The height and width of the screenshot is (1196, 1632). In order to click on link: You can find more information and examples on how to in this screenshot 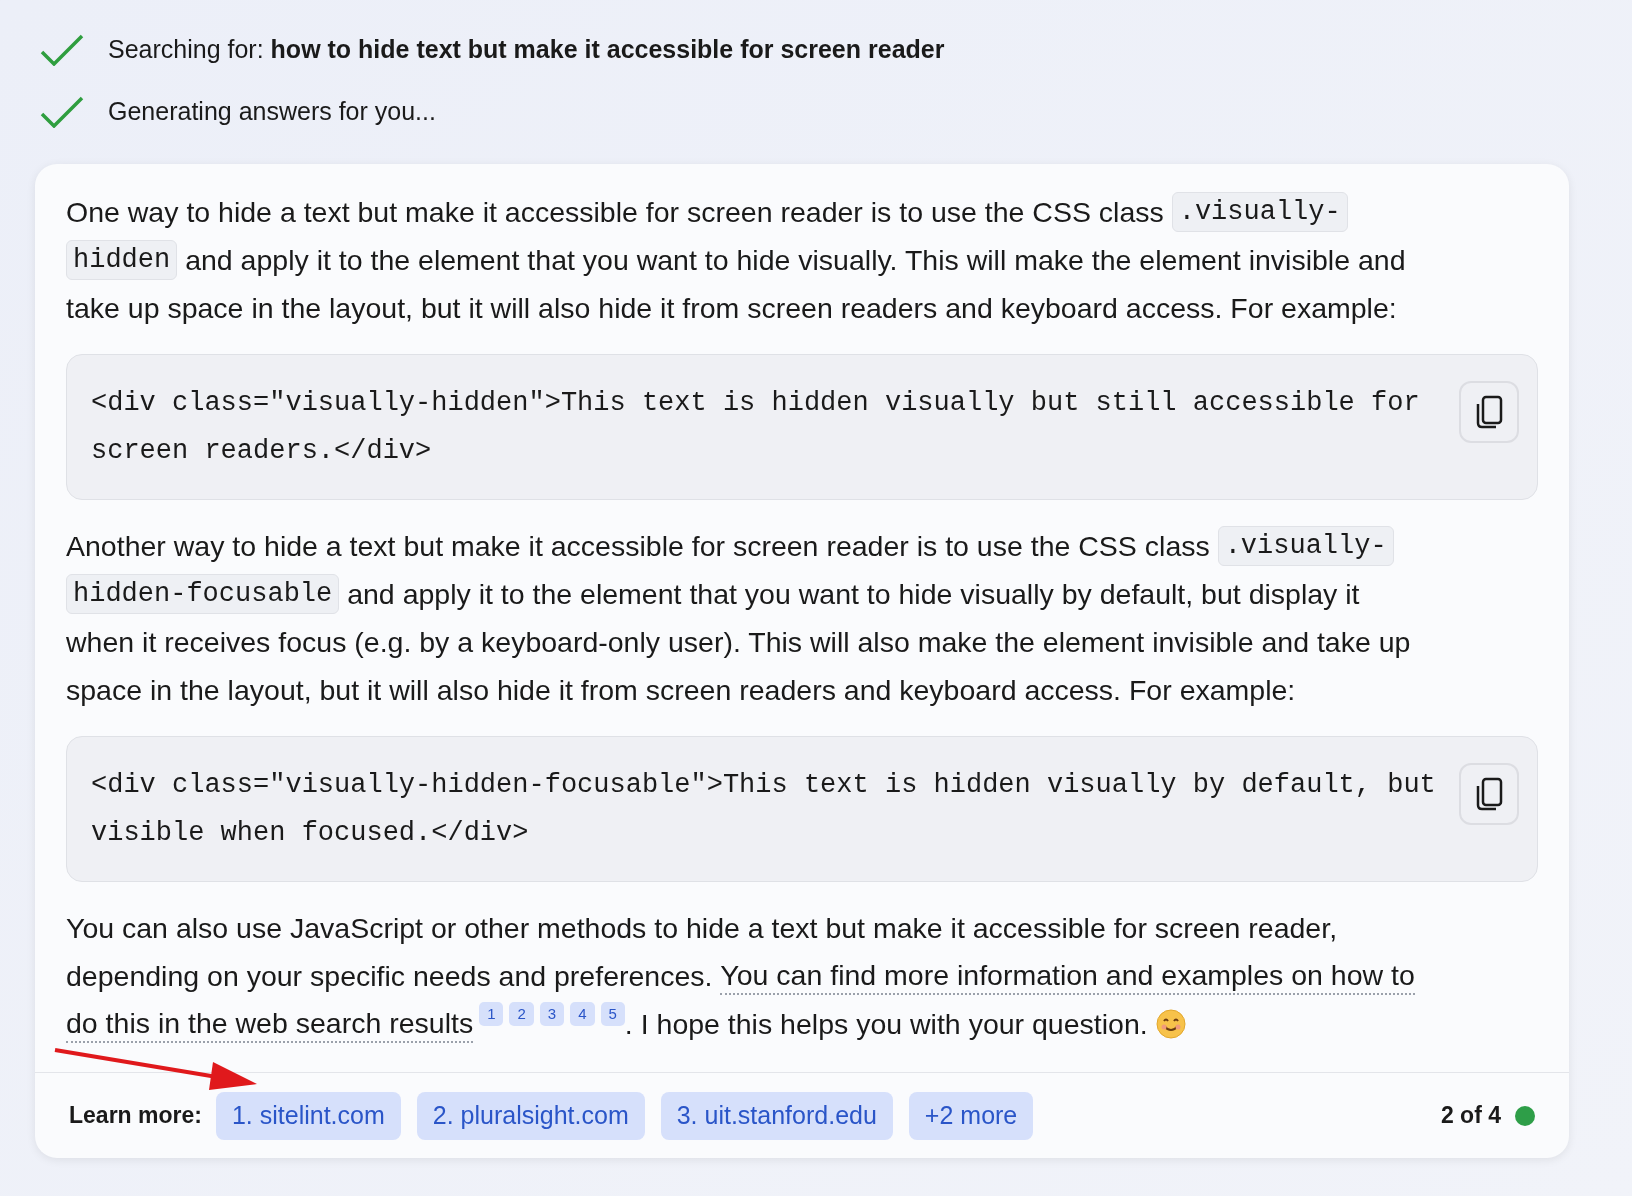, I will do `click(1067, 976)`.